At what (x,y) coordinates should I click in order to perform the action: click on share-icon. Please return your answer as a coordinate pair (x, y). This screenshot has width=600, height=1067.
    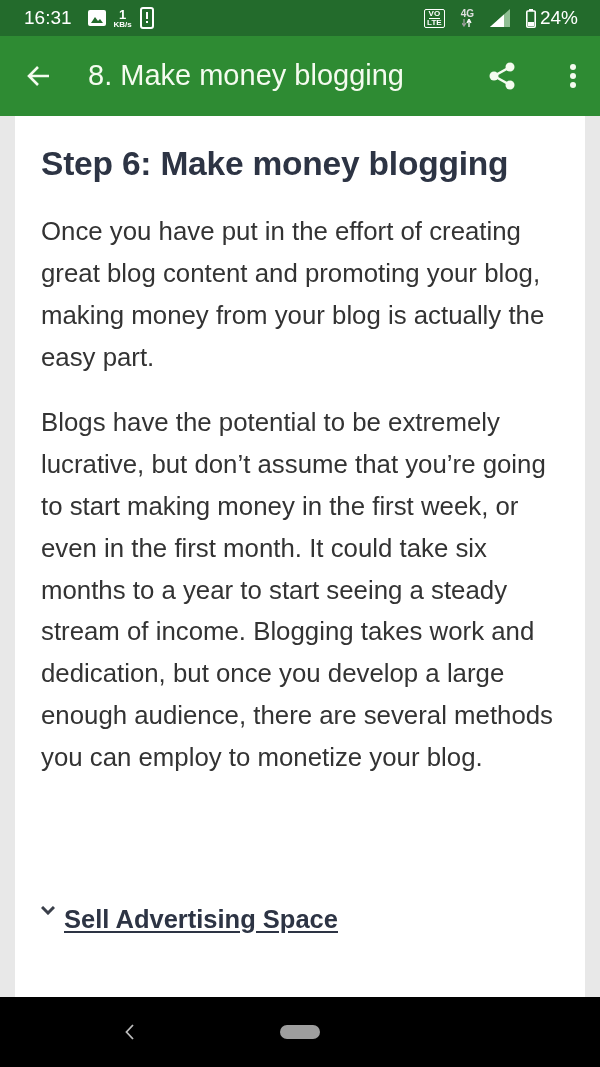
    Looking at the image, I should click on (502, 76).